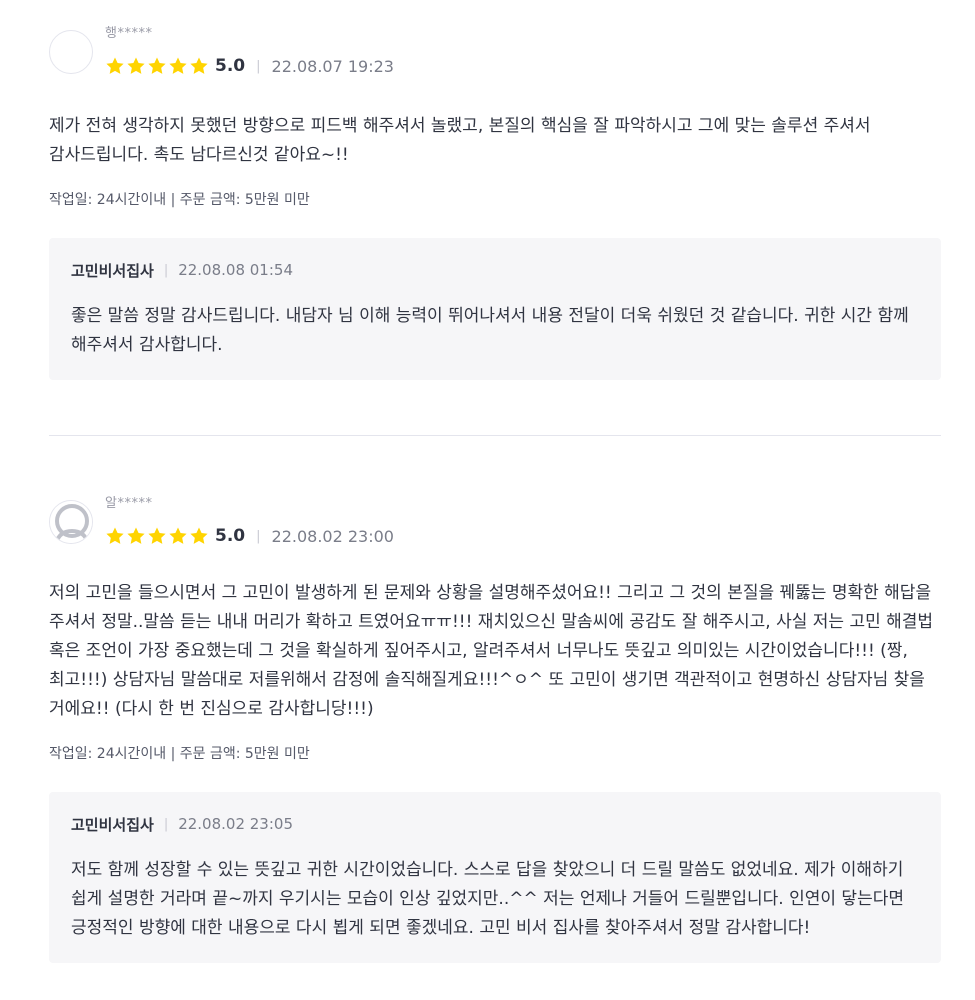 This screenshot has height=1000, width=975. I want to click on review-date: 22.08.02 23:00, so click(332, 536).